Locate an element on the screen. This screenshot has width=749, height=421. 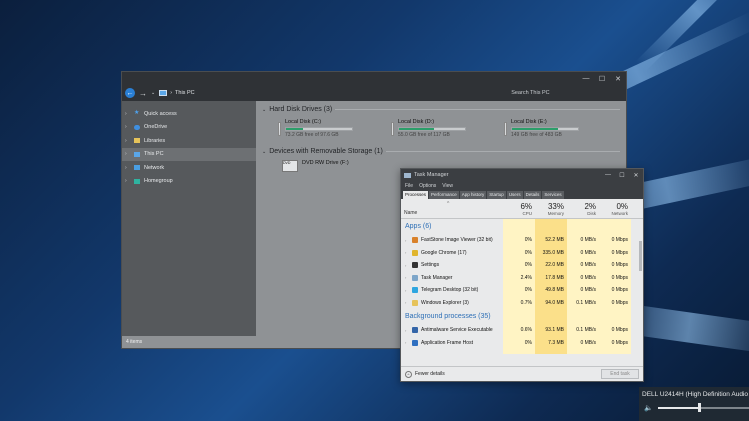
column-network: 0% Network is located at coordinates (615, 208).